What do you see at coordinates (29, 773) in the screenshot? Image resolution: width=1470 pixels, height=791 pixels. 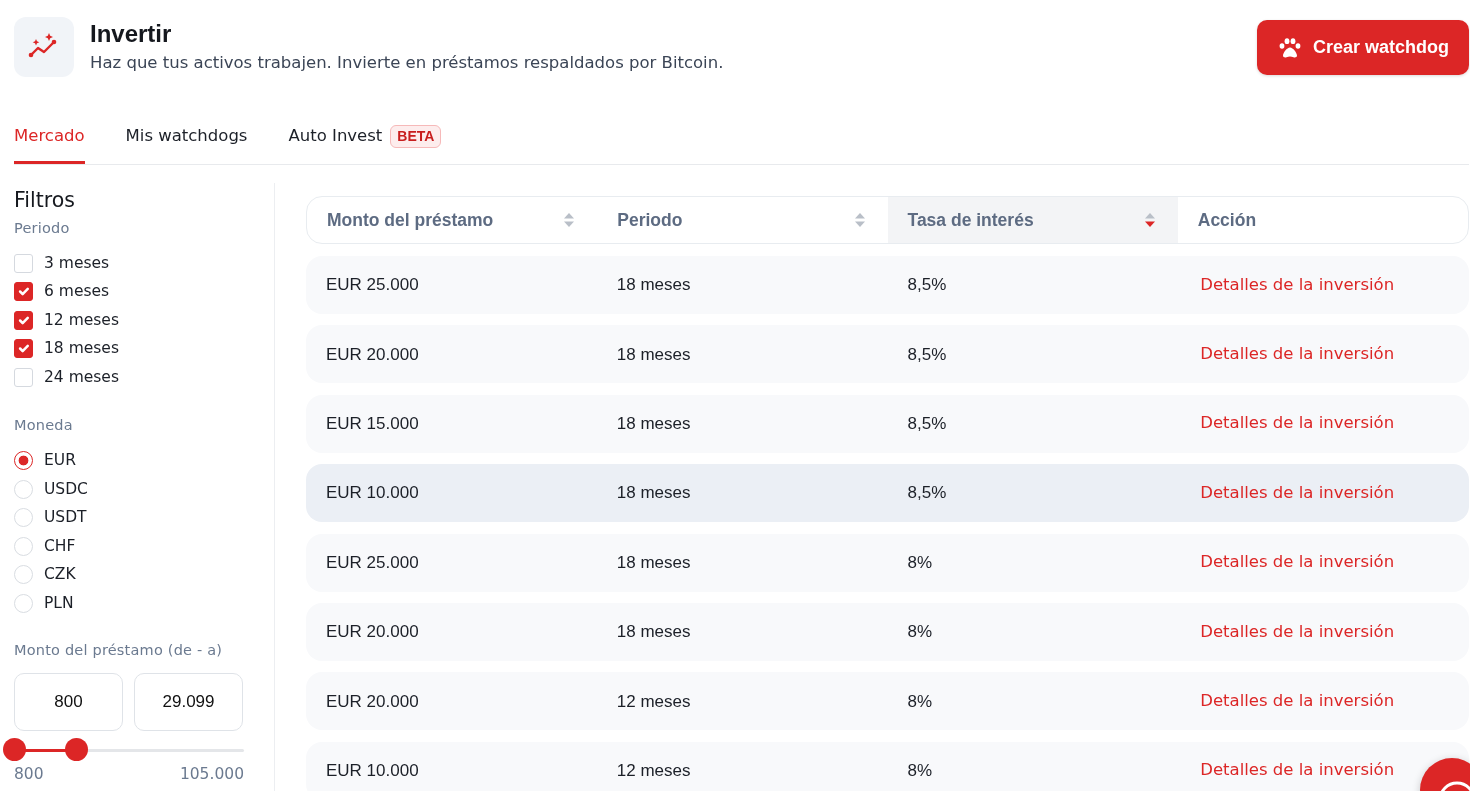 I see `range-min-label: 800` at bounding box center [29, 773].